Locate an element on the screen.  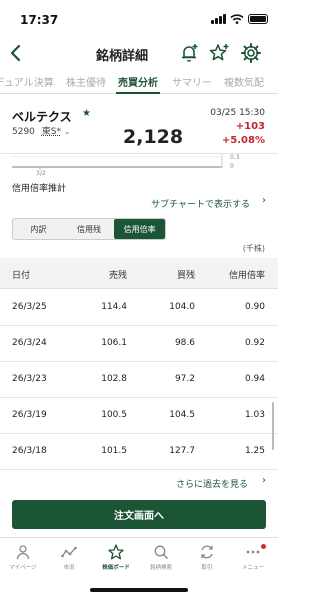
price-change: +103 is located at coordinates (250, 126).